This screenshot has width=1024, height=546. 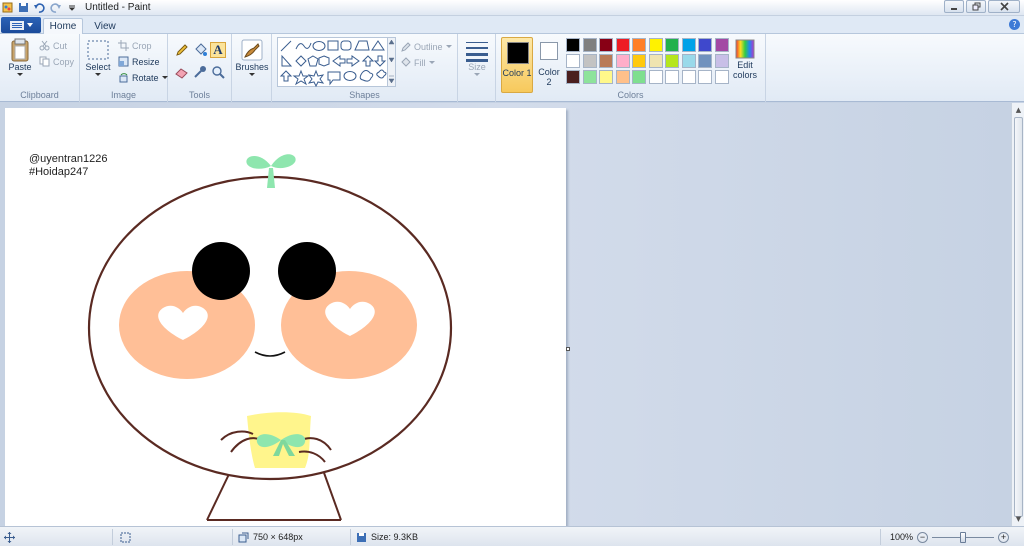 What do you see at coordinates (20, 50) in the screenshot?
I see `paste-icon` at bounding box center [20, 50].